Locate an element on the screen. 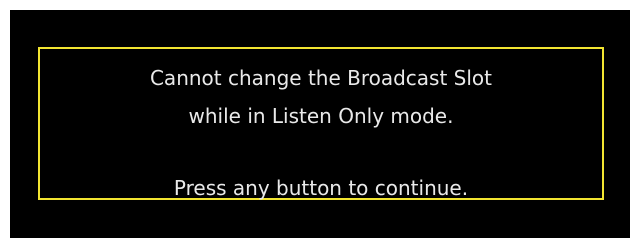  continue-prompt: Press any button to continue. is located at coordinates (321, 188).